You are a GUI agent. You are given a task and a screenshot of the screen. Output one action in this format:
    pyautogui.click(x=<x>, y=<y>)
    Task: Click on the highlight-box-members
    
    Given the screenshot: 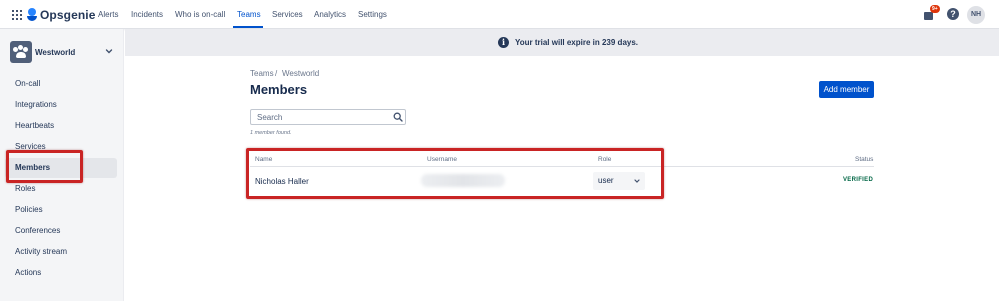 What is the action you would take?
    pyautogui.click(x=44, y=166)
    